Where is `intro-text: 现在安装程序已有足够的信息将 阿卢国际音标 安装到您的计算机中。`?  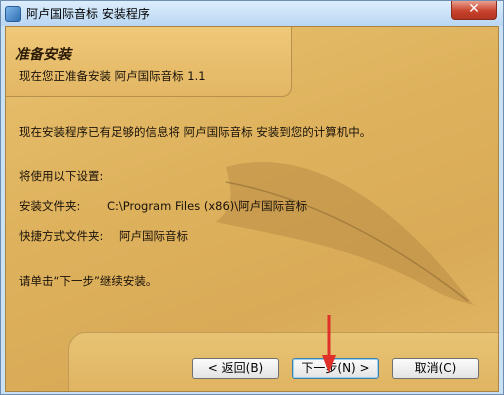
intro-text: 现在安装程序已有足够的信息将 阿卢国际音标 安装到您的计算机中。 is located at coordinates (195, 132).